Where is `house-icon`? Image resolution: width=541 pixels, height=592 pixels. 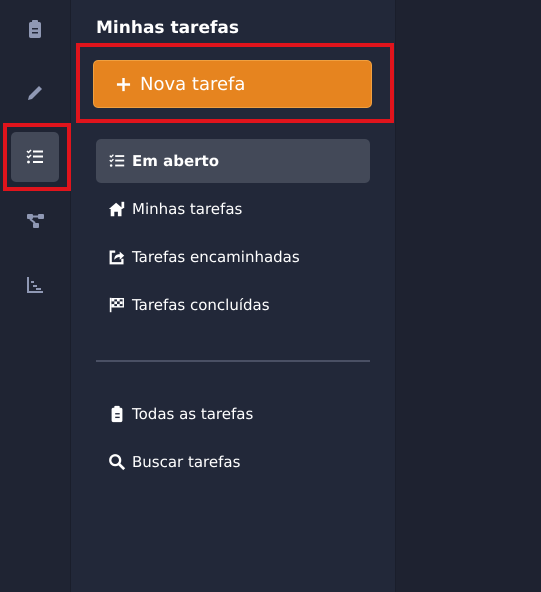 house-icon is located at coordinates (117, 209).